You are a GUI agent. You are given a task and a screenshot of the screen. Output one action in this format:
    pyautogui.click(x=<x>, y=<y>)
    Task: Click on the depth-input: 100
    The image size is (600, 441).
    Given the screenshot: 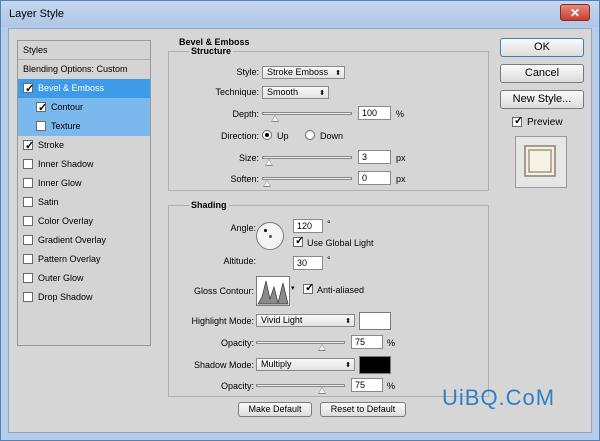 What is the action you would take?
    pyautogui.click(x=374, y=113)
    